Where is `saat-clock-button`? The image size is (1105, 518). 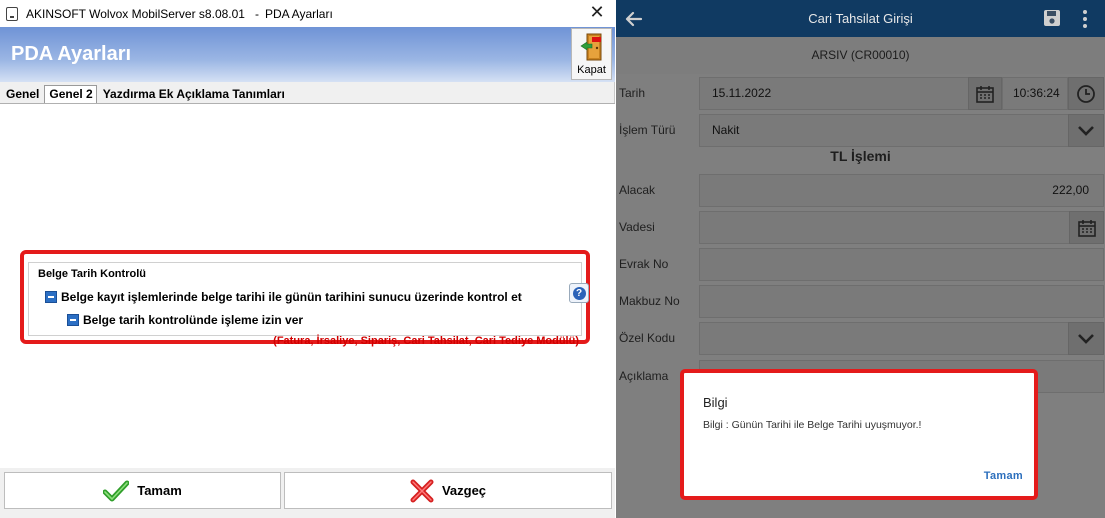 saat-clock-button is located at coordinates (1086, 93).